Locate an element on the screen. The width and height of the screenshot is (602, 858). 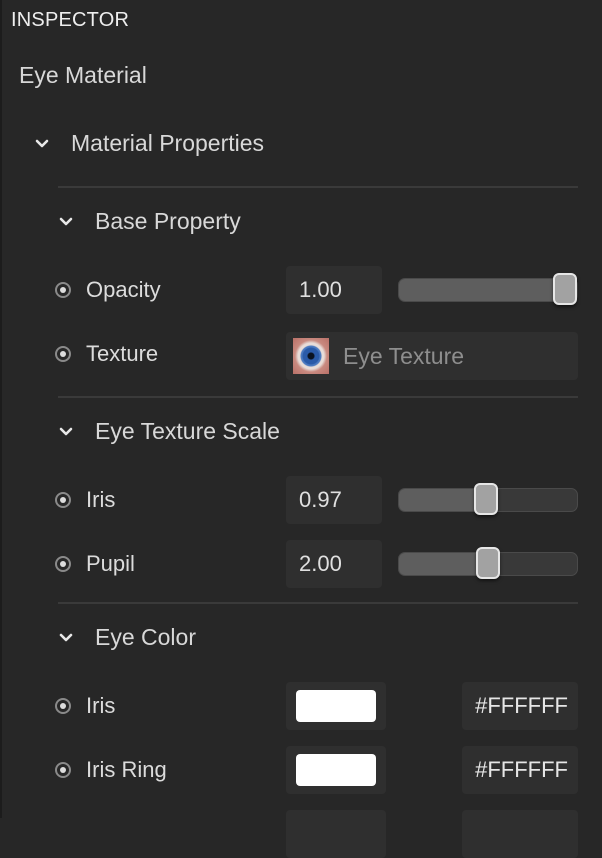
section-eye-texture-scale: Eye Texture Scale is located at coordinates (169, 431).